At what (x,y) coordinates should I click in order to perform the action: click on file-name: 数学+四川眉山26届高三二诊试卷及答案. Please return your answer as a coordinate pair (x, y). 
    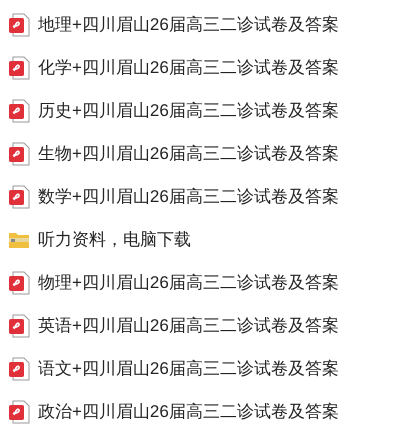
    Looking at the image, I should click on (188, 197).